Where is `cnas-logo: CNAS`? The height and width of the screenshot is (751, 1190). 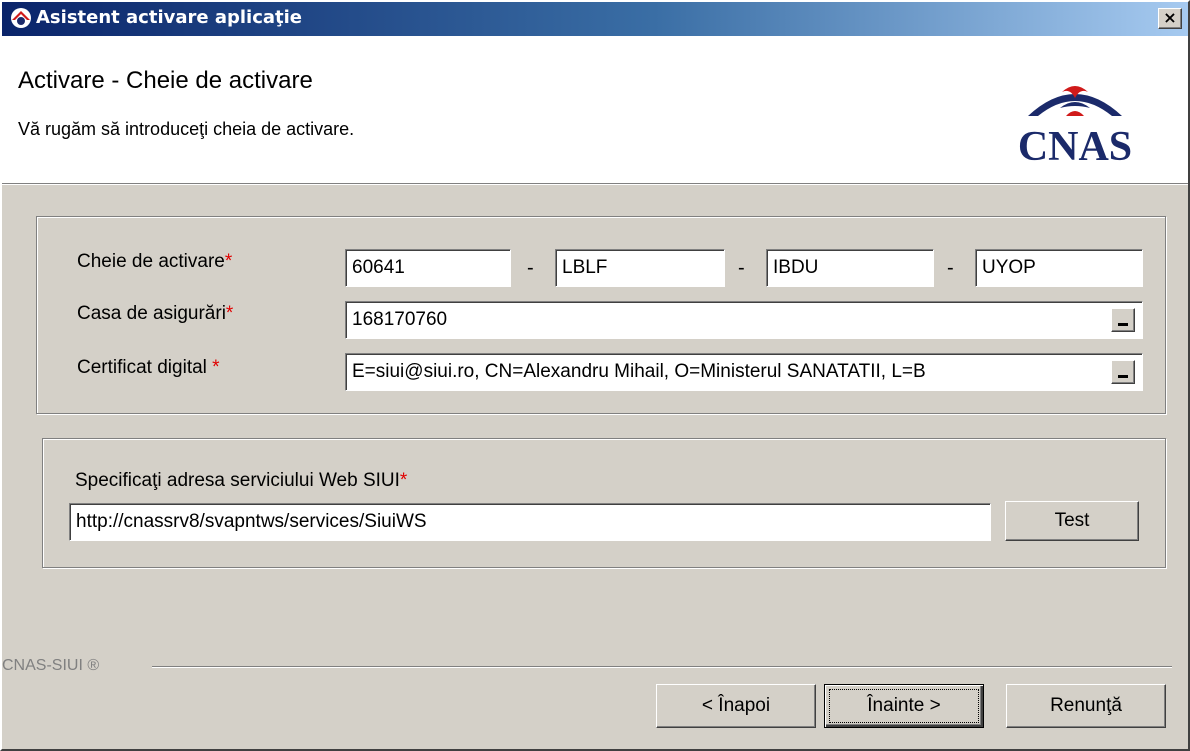 cnas-logo: CNAS is located at coordinates (1075, 123).